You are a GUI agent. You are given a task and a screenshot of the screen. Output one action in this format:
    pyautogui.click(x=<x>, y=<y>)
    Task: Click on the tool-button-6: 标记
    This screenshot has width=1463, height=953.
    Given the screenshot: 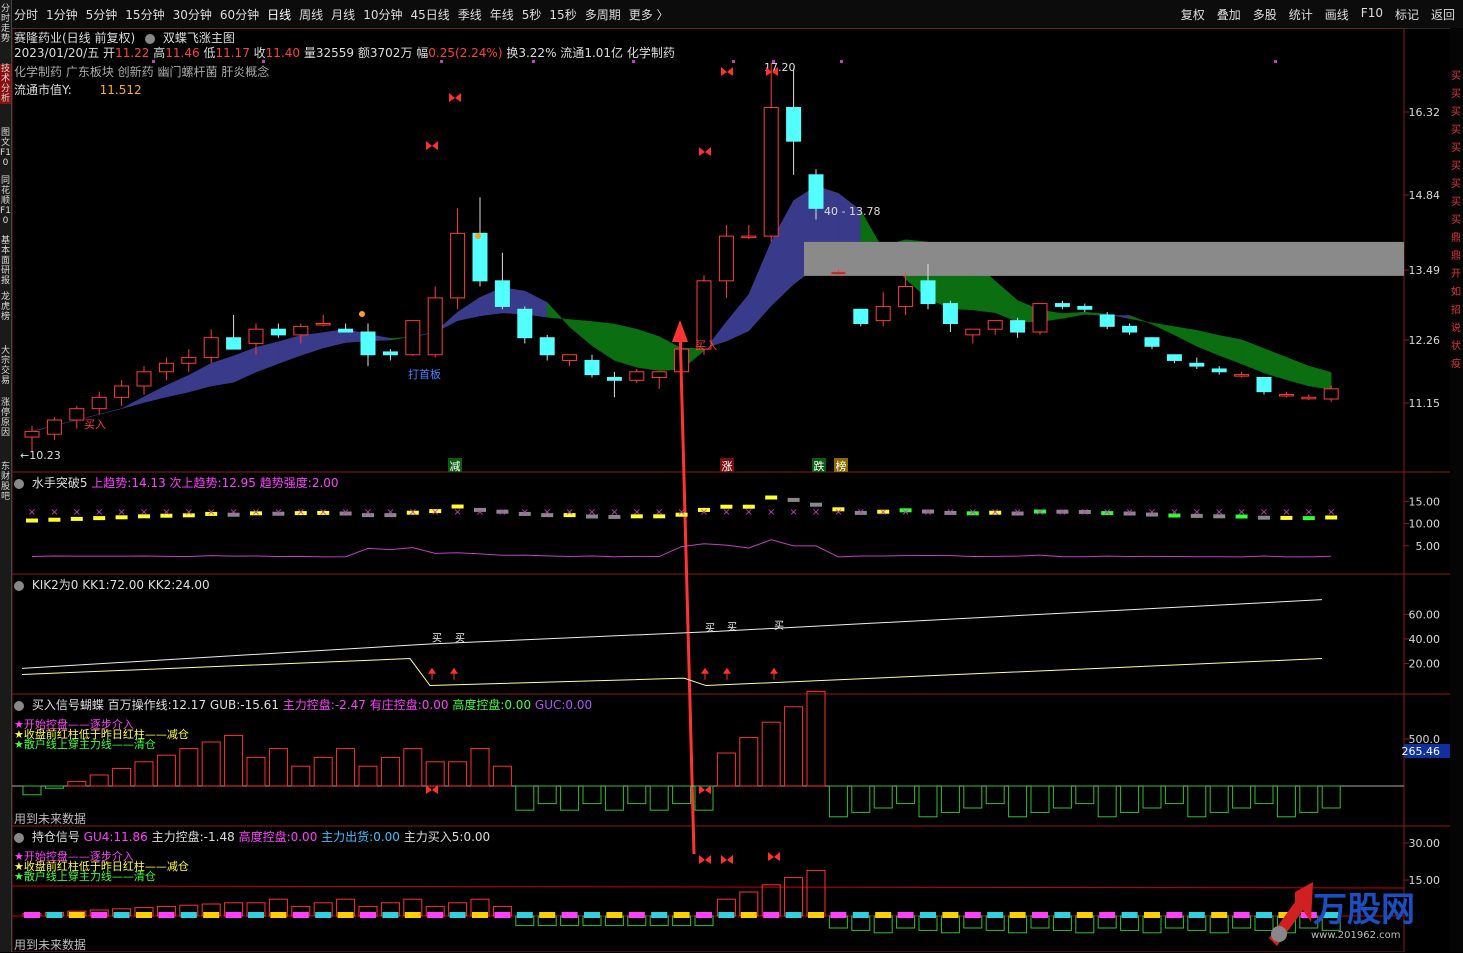 What is the action you would take?
    pyautogui.click(x=1407, y=14)
    